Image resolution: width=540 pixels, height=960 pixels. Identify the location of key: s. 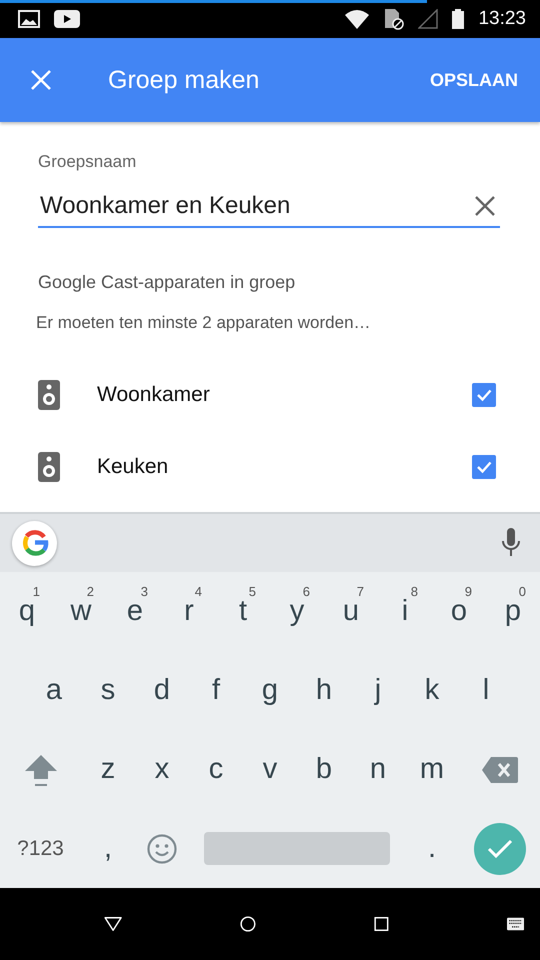
(108, 690).